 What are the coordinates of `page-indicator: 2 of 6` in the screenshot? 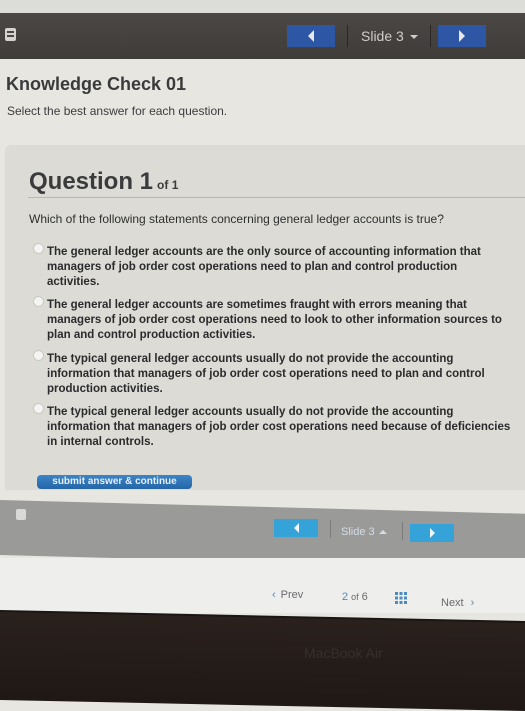 It's located at (355, 597).